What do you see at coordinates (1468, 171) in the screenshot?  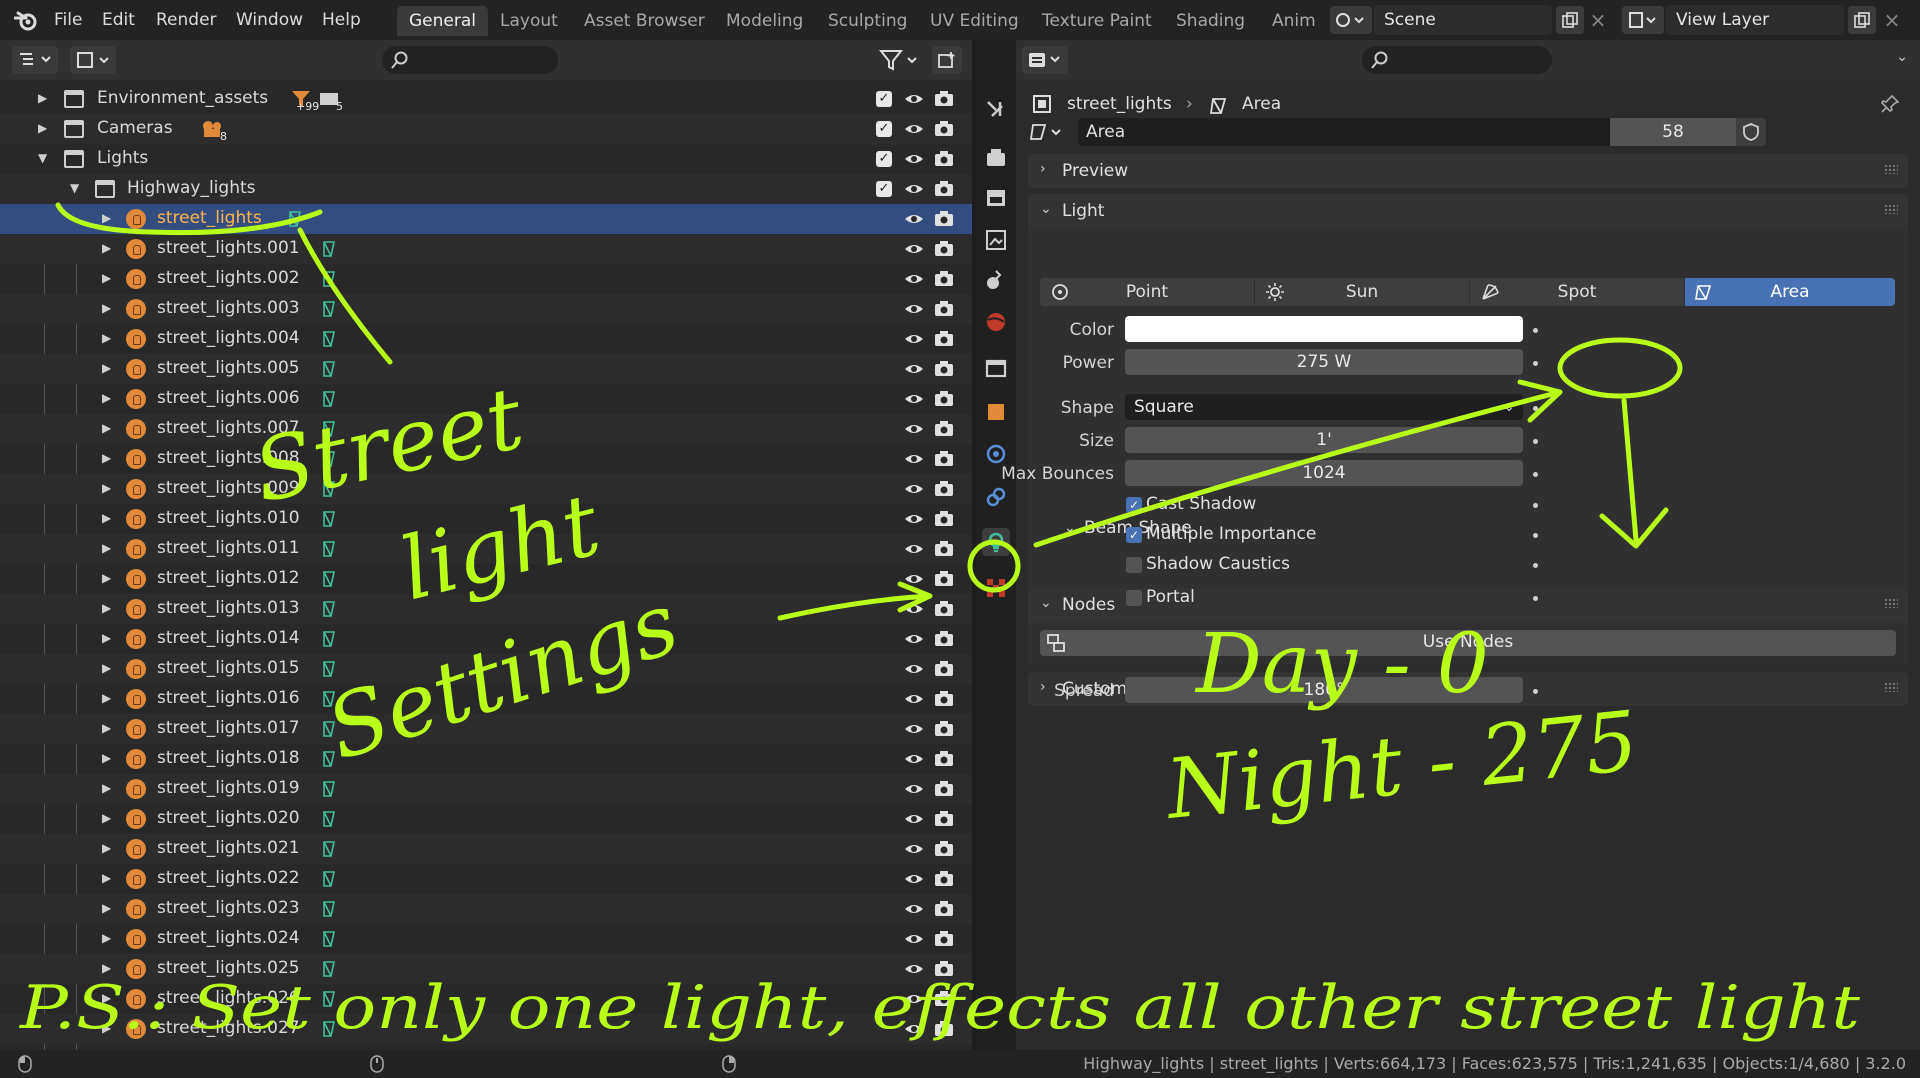 I see `preview-panel-header: › Preview` at bounding box center [1468, 171].